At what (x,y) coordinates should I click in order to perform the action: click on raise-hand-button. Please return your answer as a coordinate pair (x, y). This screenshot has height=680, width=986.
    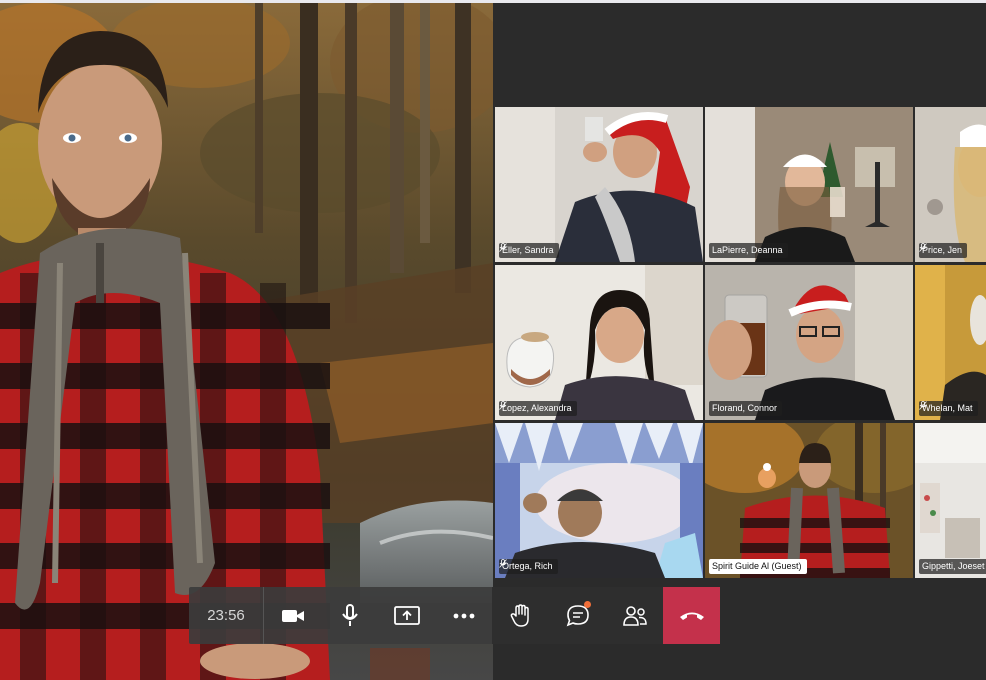
    Looking at the image, I should click on (520, 615).